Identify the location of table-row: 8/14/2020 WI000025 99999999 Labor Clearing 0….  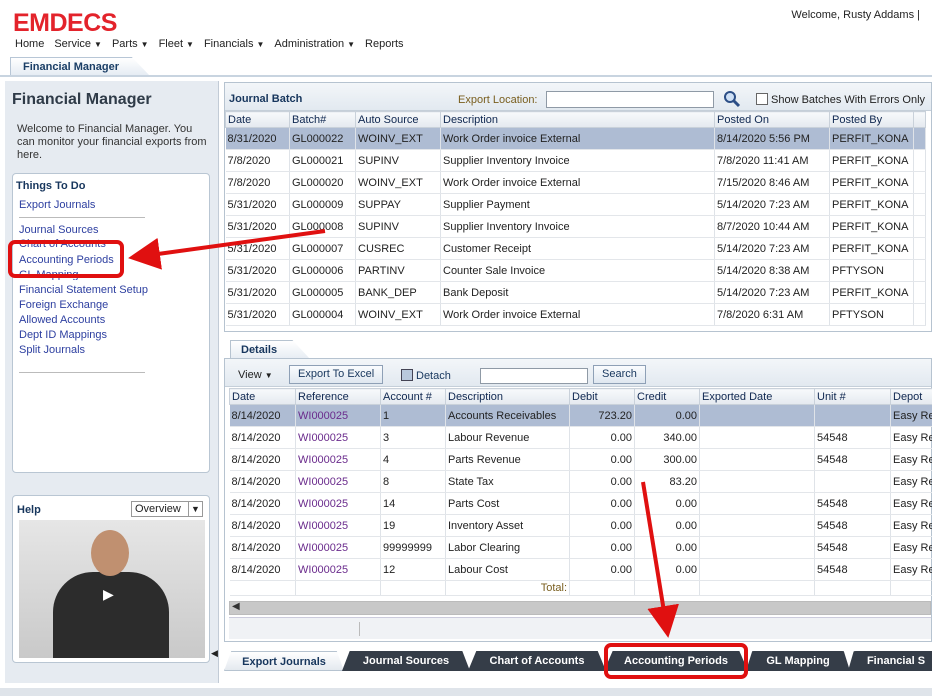
(580, 547).